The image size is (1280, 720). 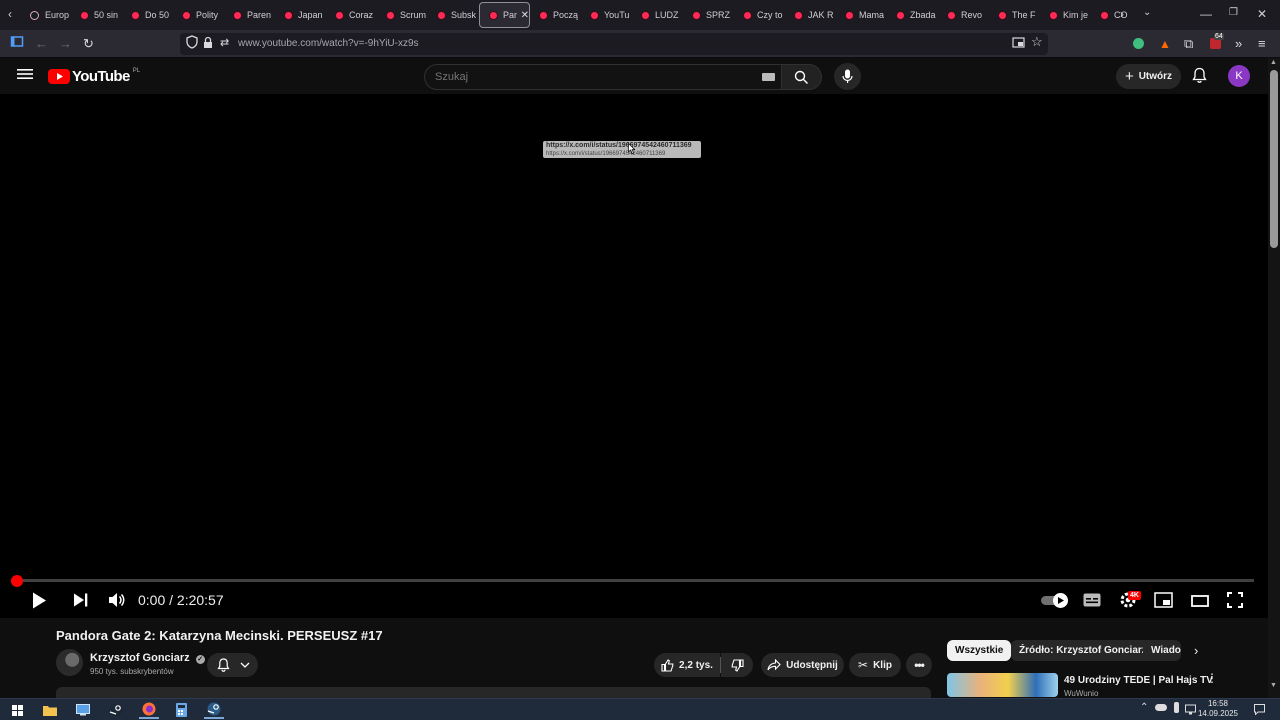 What do you see at coordinates (963, 15) in the screenshot?
I see `browser-tab: Revo` at bounding box center [963, 15].